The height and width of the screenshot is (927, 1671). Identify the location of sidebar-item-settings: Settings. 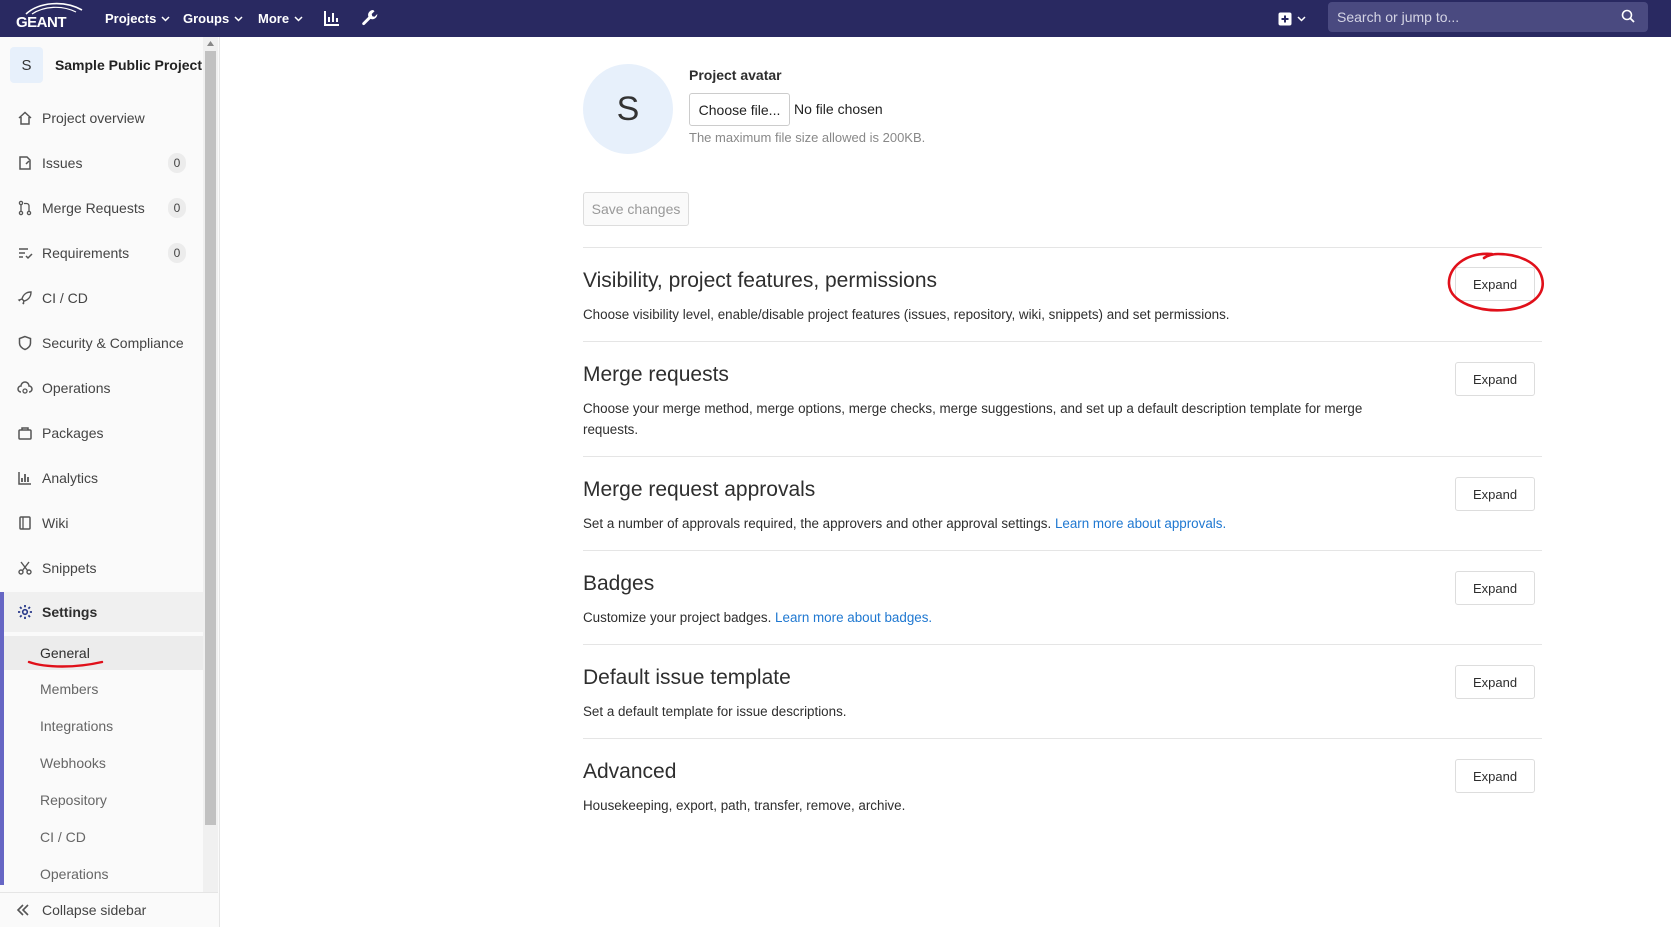
(101, 612).